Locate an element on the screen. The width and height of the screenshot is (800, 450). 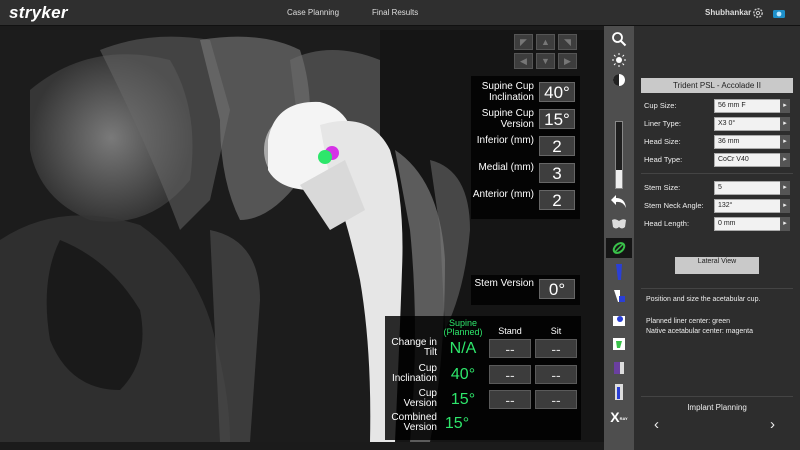
pan-down-icon: ▼ is located at coordinates (545, 61).